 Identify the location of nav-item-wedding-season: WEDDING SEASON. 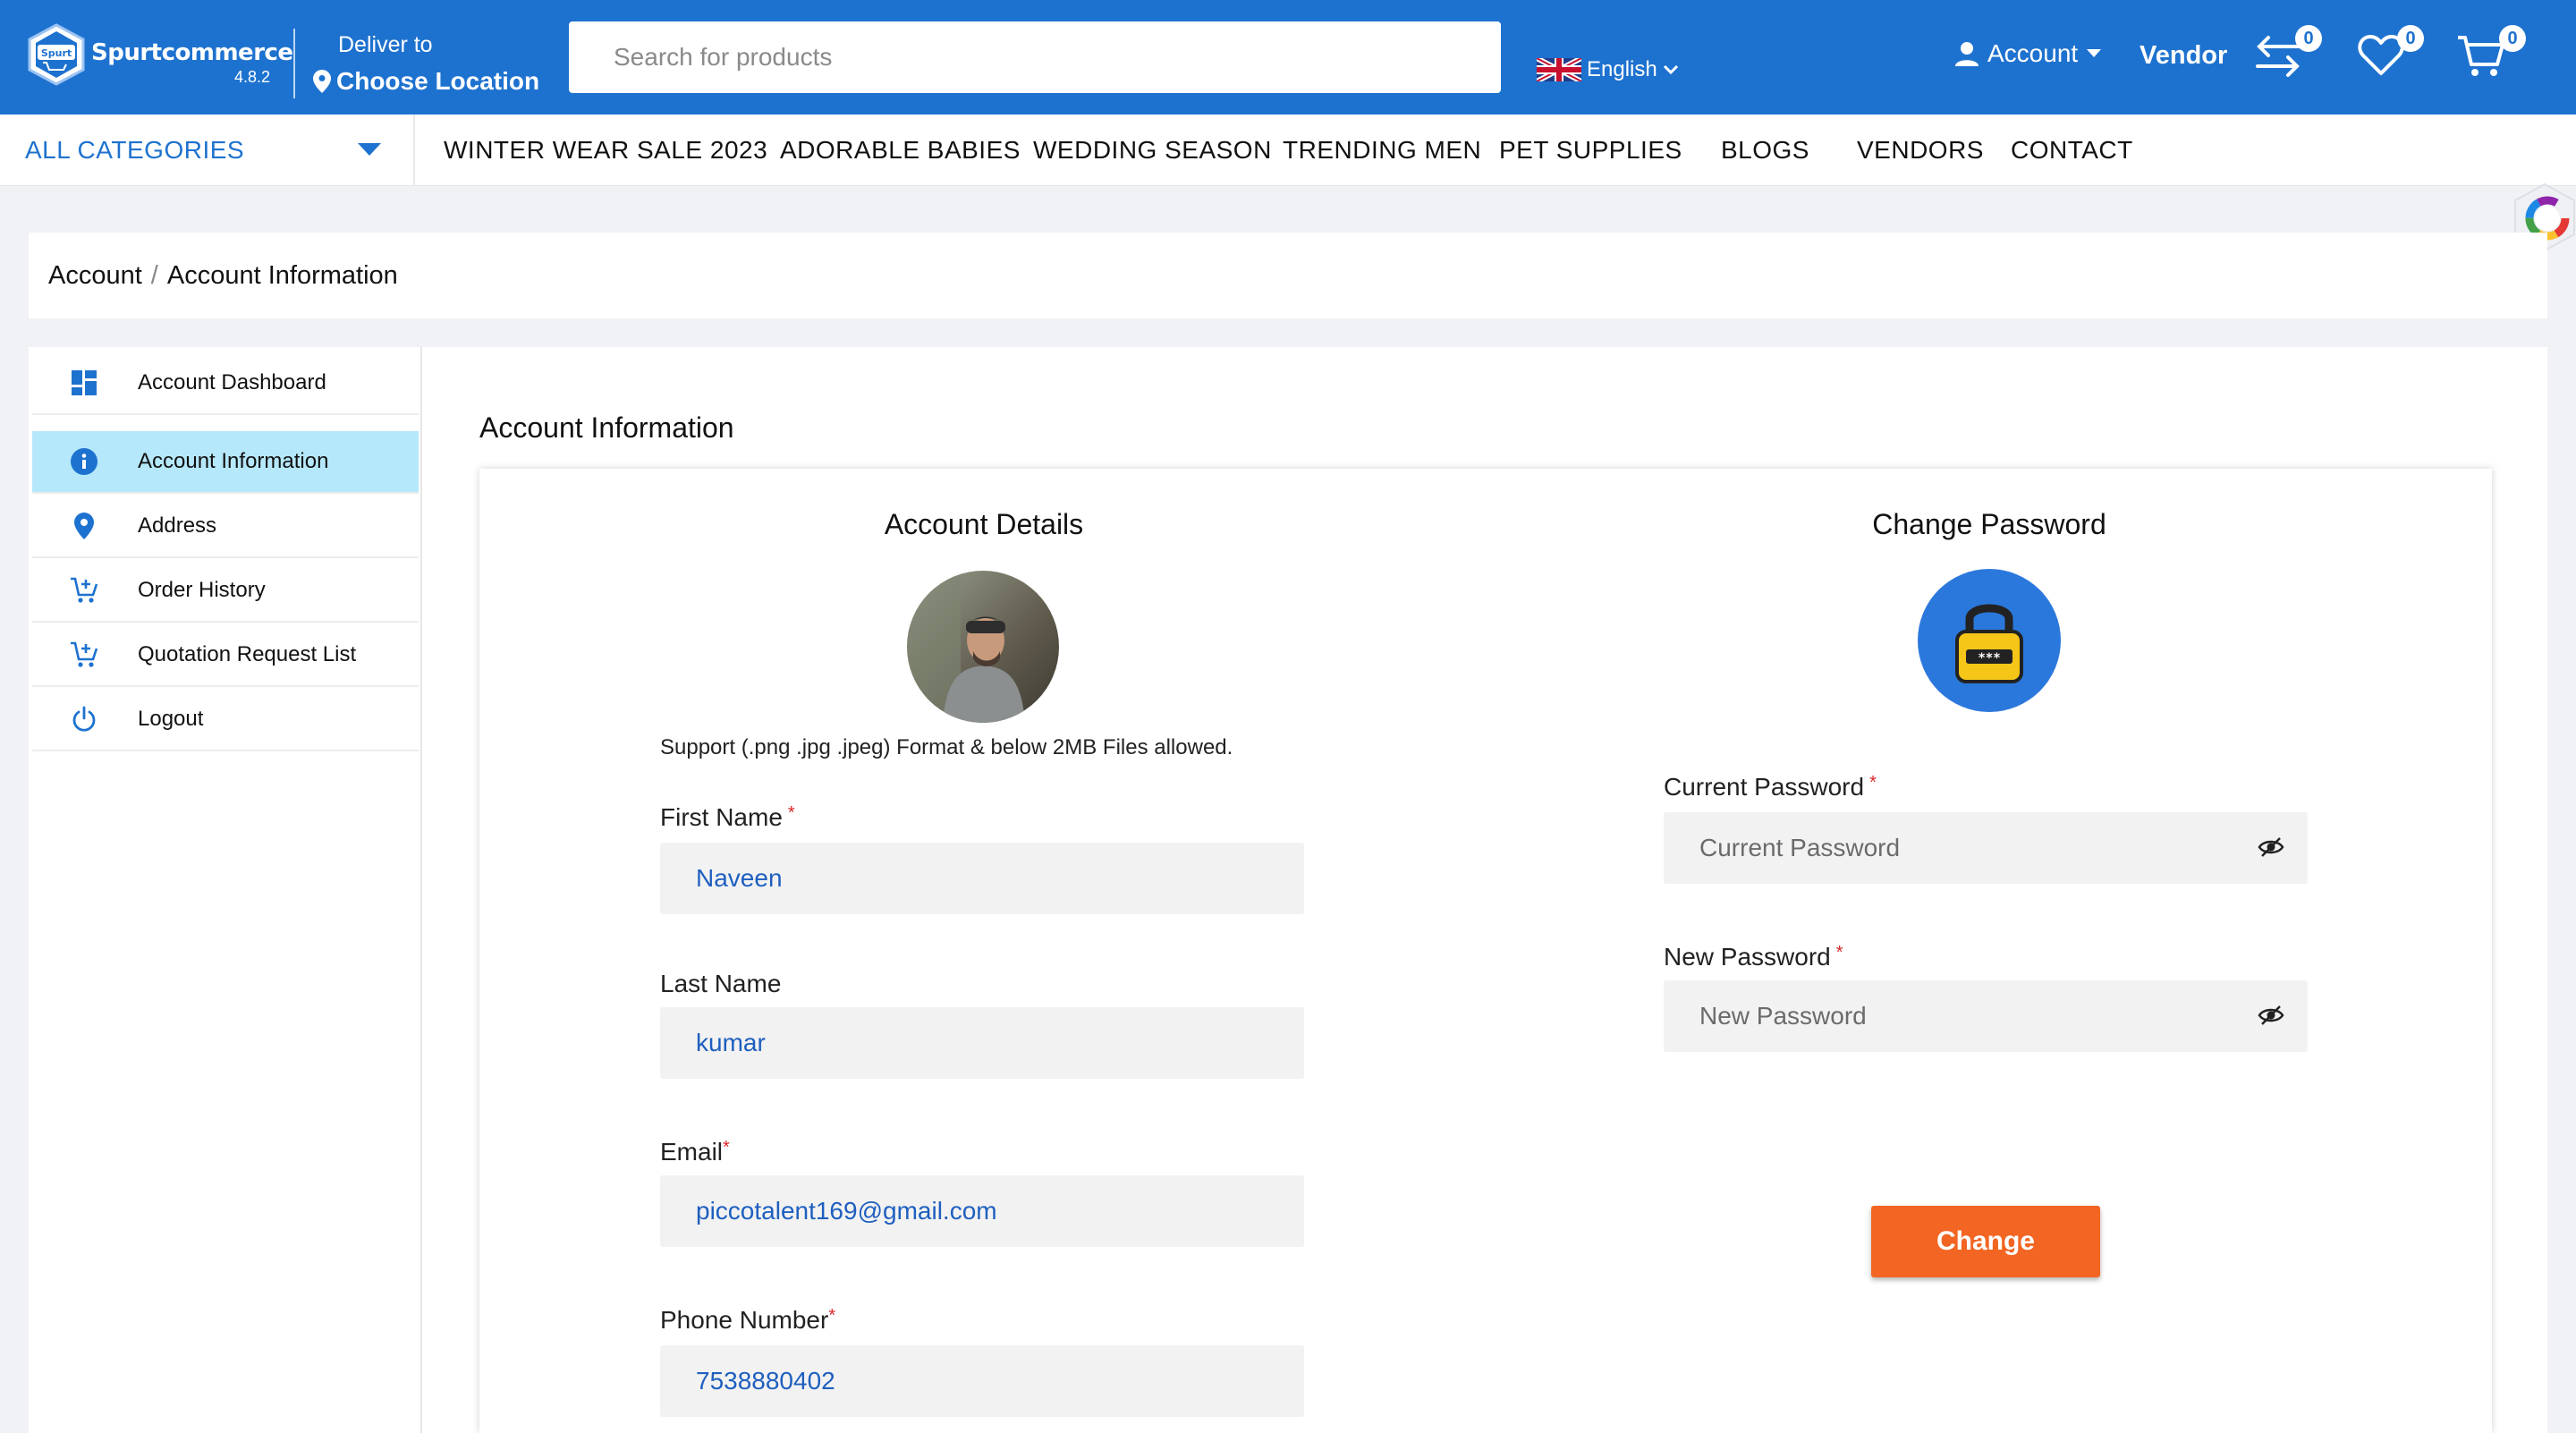
(1152, 150).